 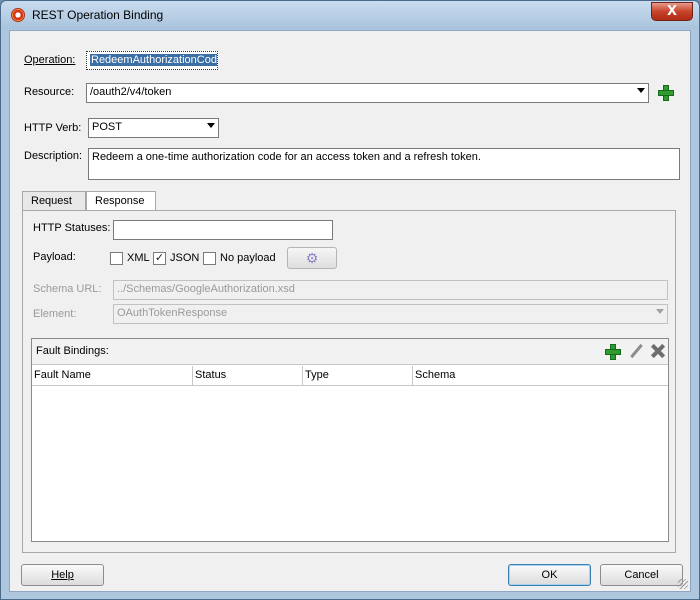 What do you see at coordinates (55, 314) in the screenshot?
I see `element-label: Element:` at bounding box center [55, 314].